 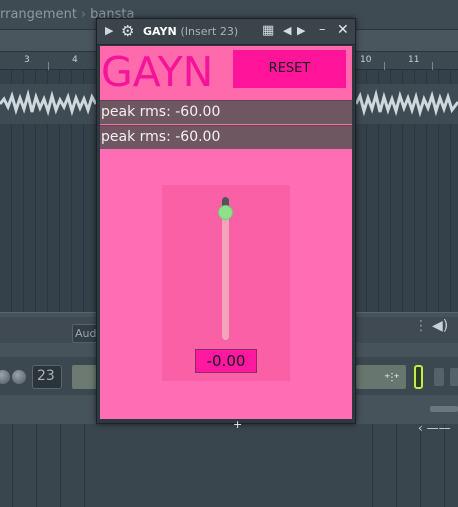 I want to click on waveform-icon: ⁺⫶⁺, so click(x=392, y=378).